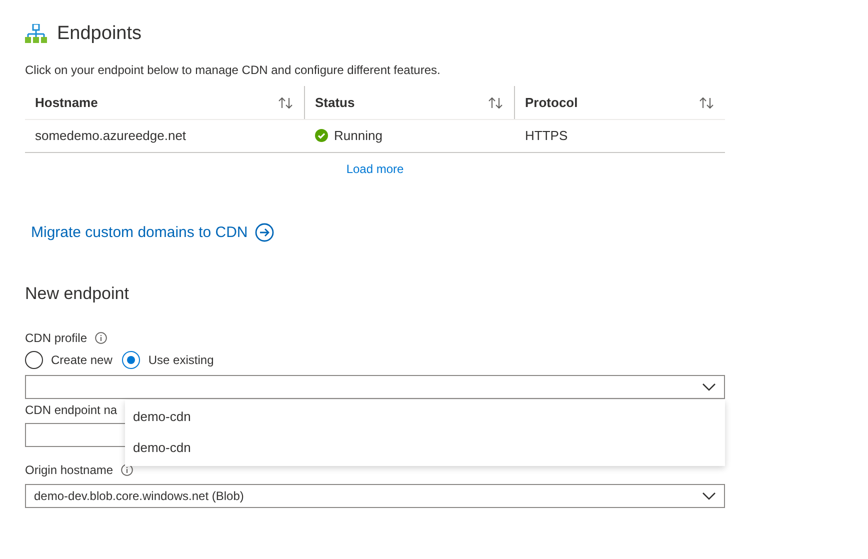 The image size is (868, 559). Describe the element at coordinates (546, 135) in the screenshot. I see `table-cell: HTTPS` at that location.